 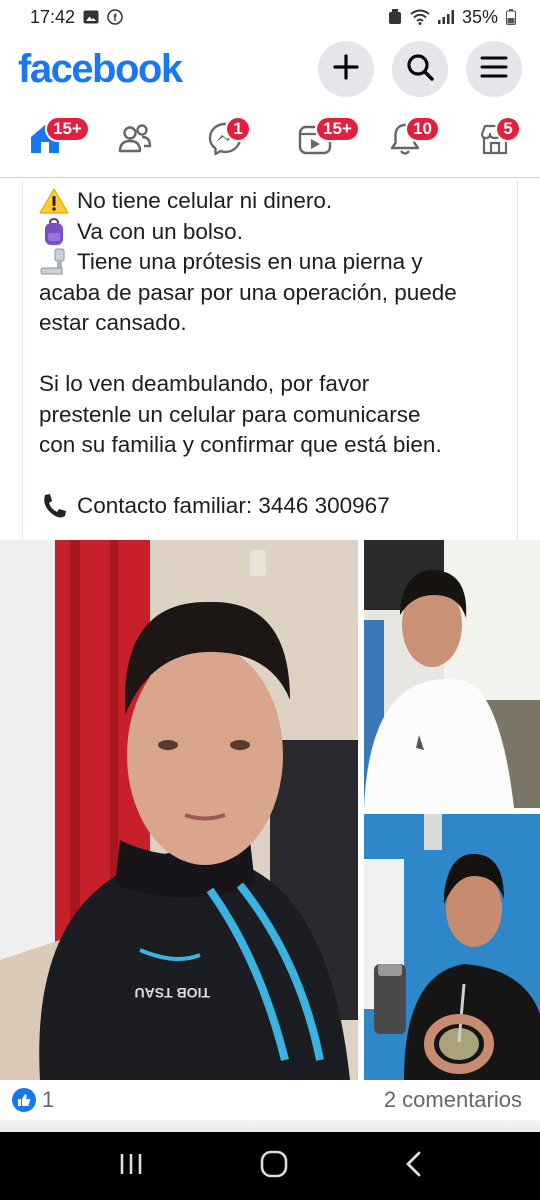 I want to click on prosthetic-leg-icon, so click(x=55, y=262).